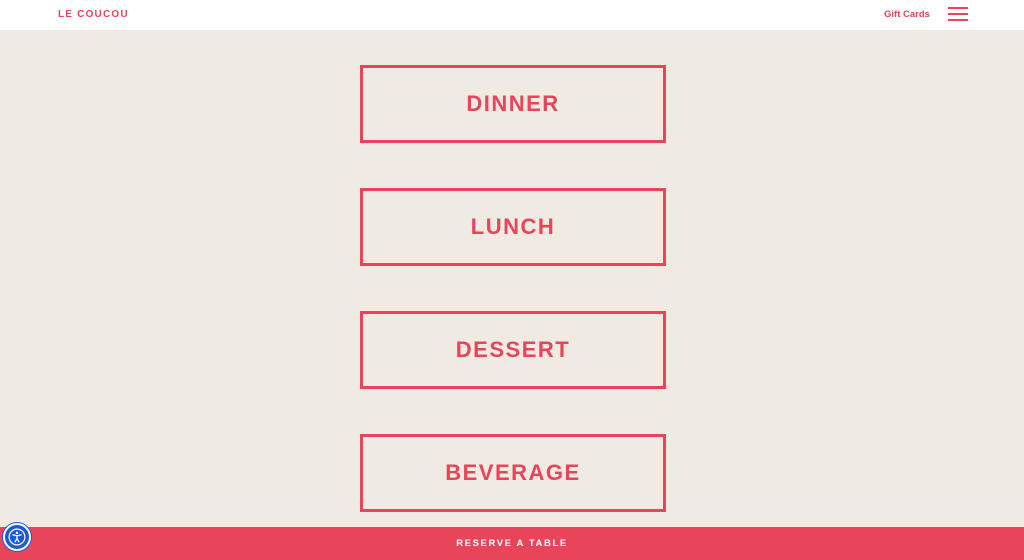  Describe the element at coordinates (907, 14) in the screenshot. I see `gift-cards-link: Gift Cards` at that location.